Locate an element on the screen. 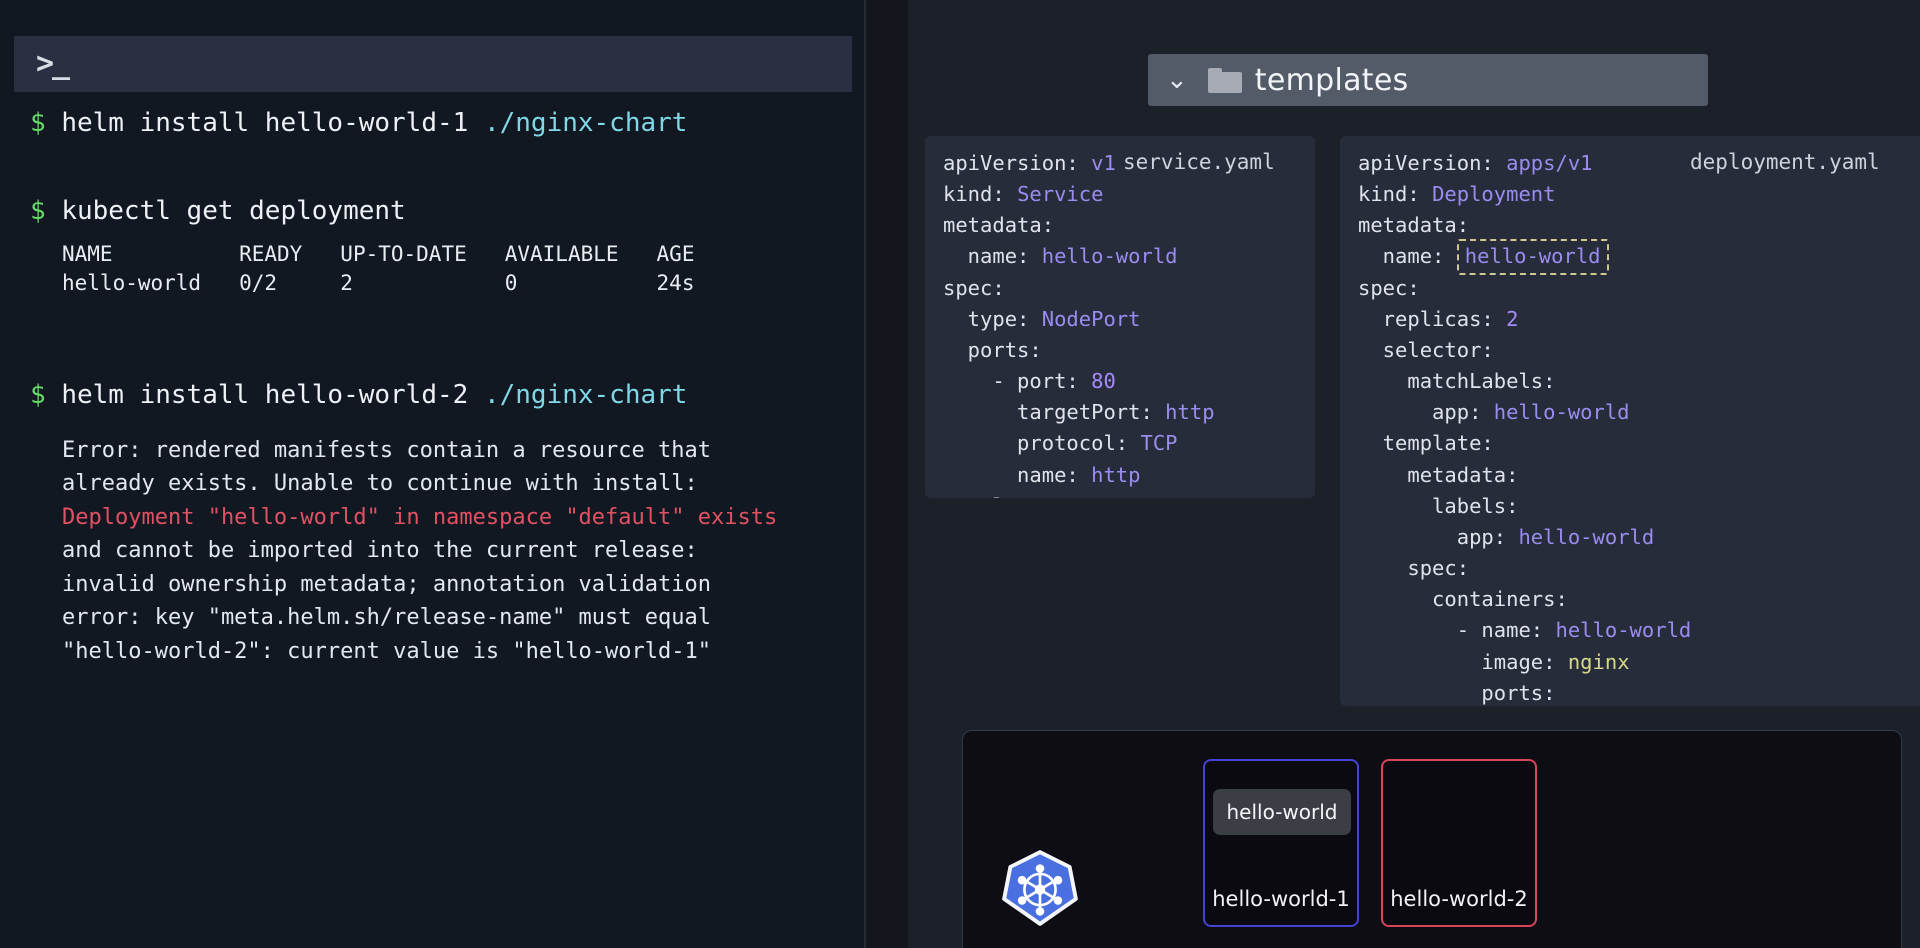  folder-icon is located at coordinates (1224, 80).